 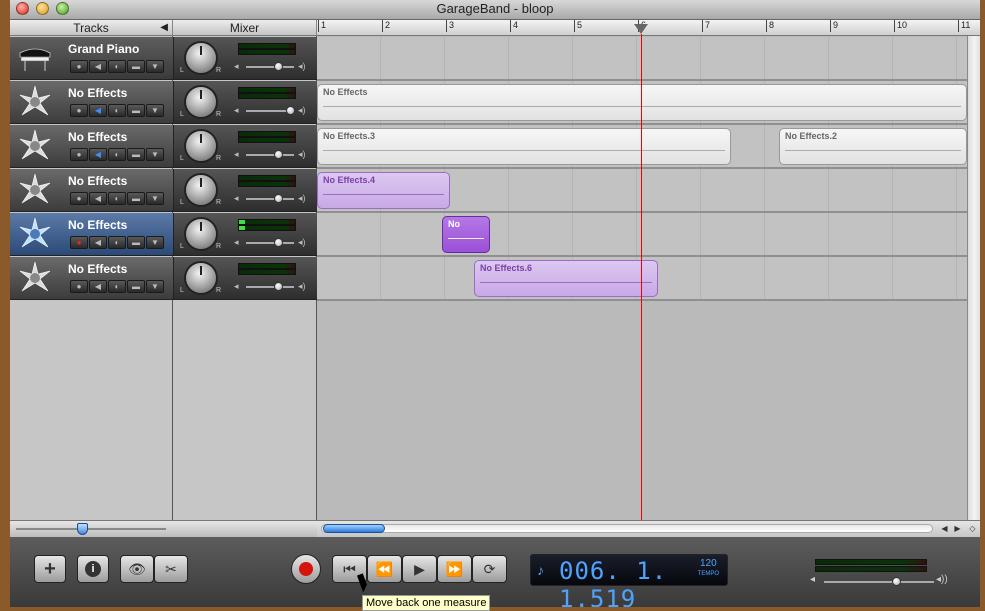 I want to click on loop-browser-button: 👁, so click(x=137, y=569).